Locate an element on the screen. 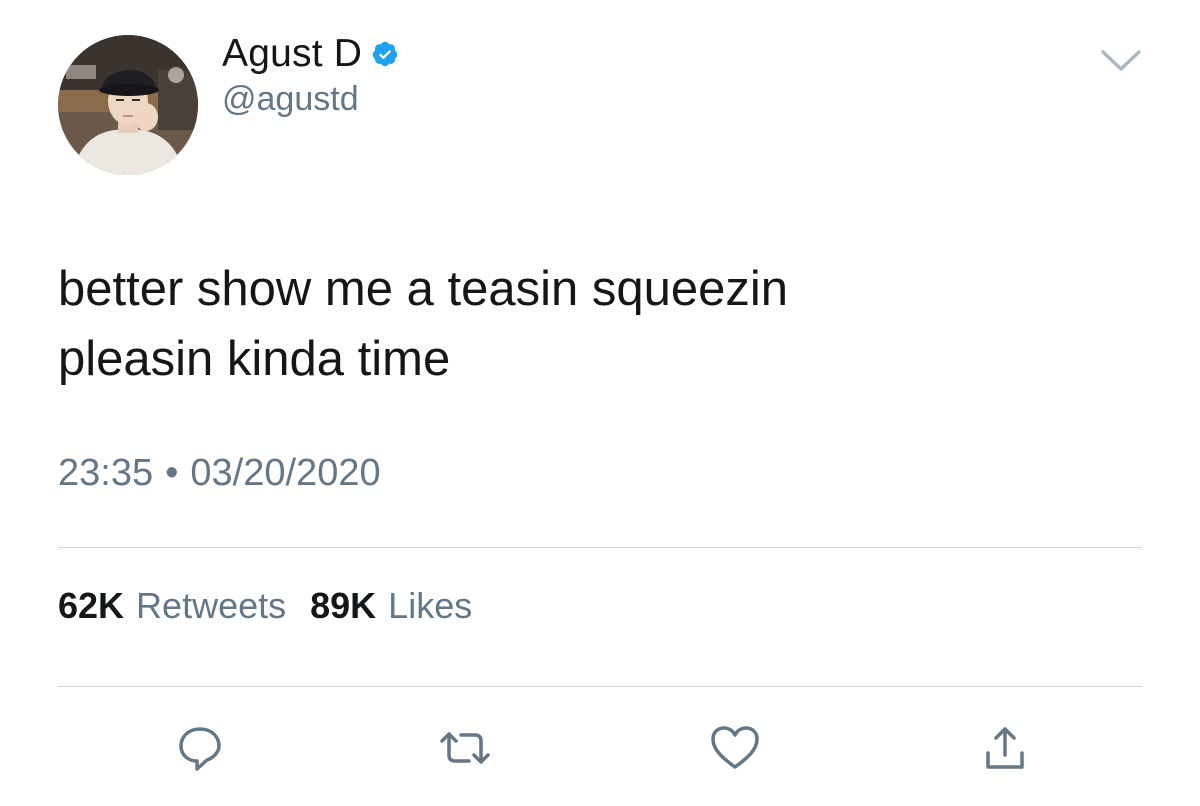  tweet-date: 03/20/2020 is located at coordinates (285, 473).